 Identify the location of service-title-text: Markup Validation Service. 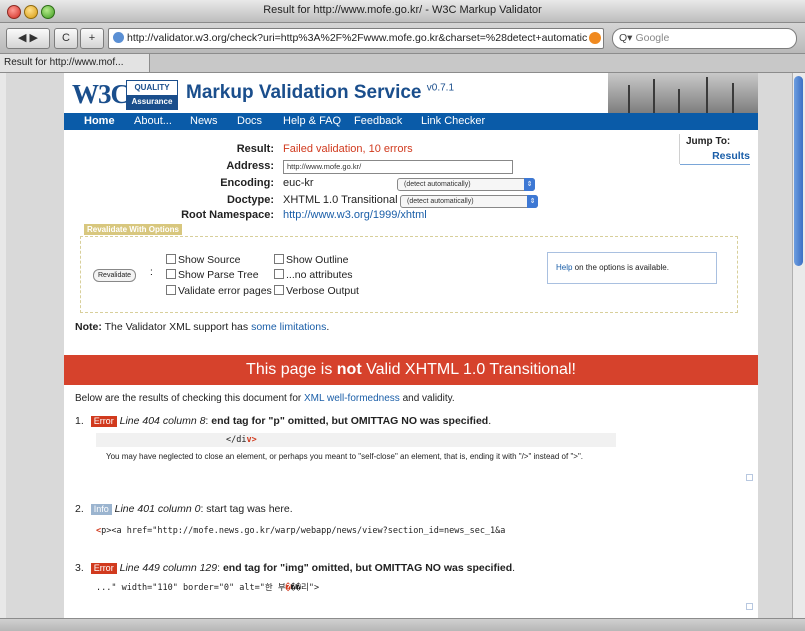
(304, 92).